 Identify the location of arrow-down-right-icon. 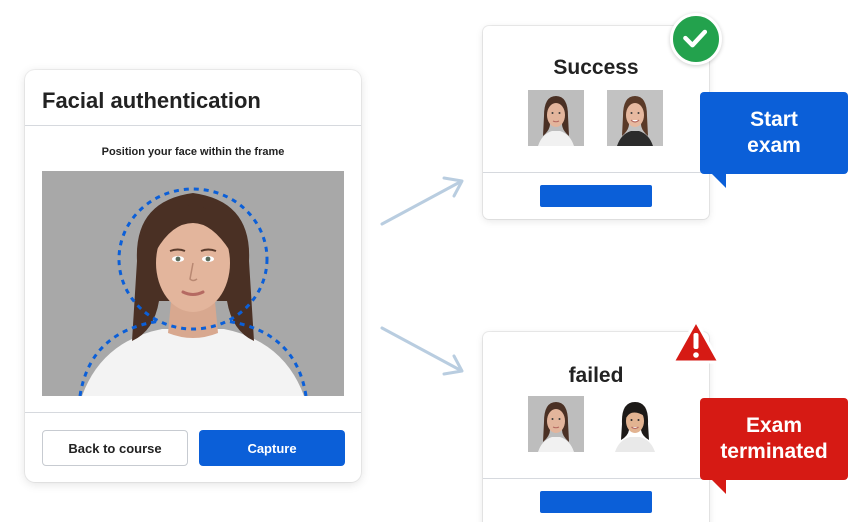
(422, 351).